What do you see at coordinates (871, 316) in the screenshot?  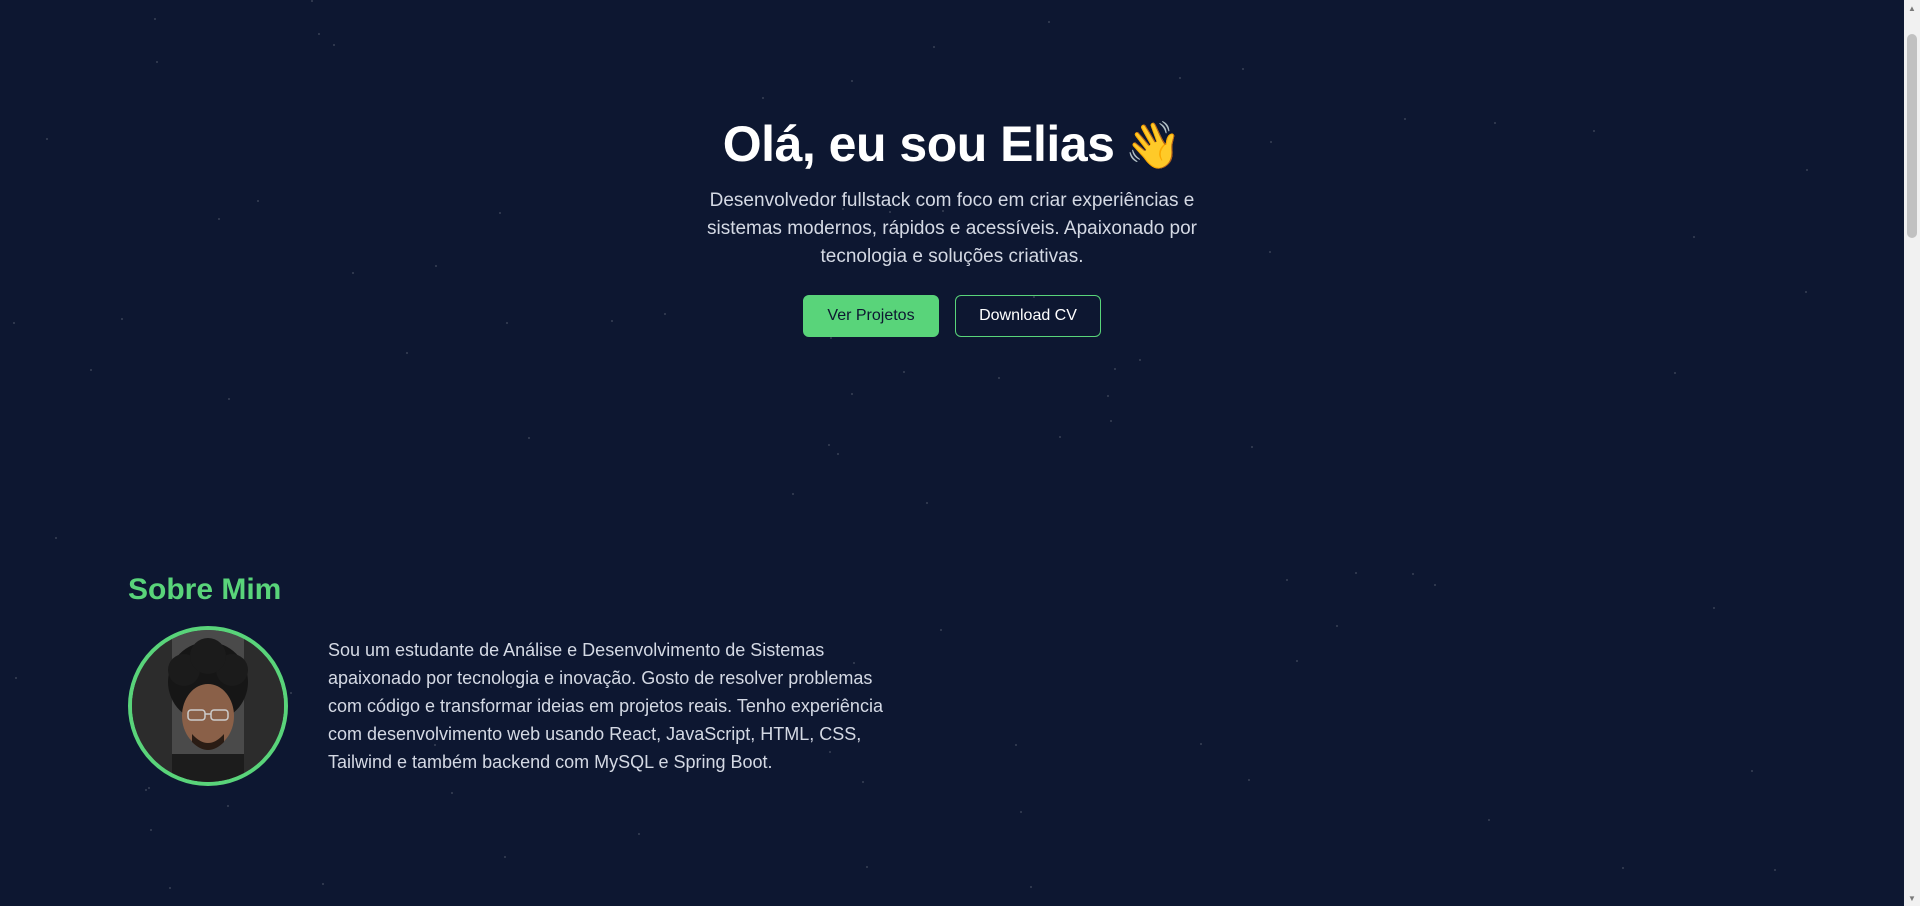 I see `view-projects-button: Ver Projetos` at bounding box center [871, 316].